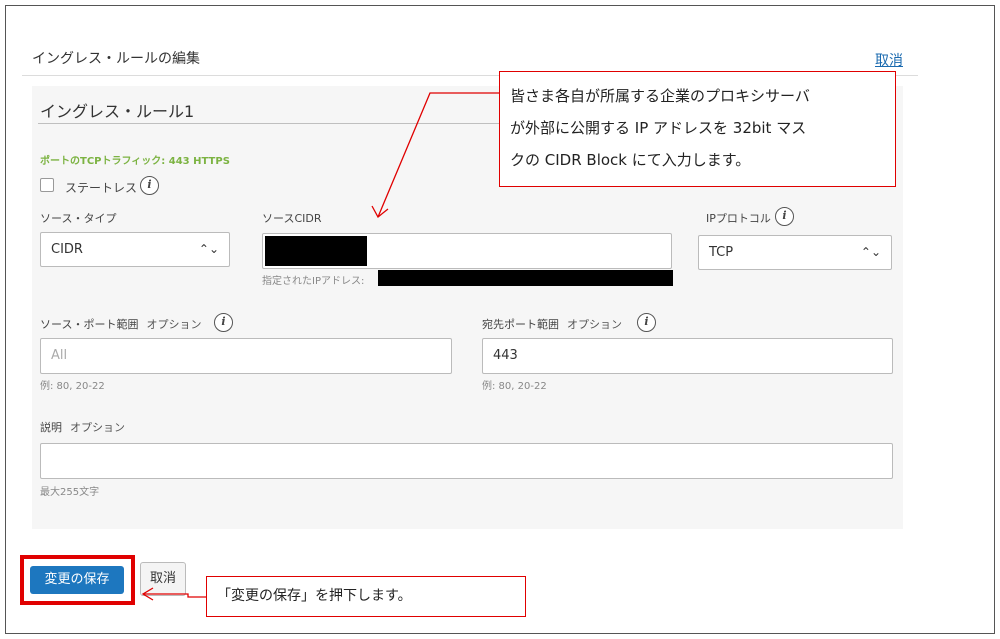  What do you see at coordinates (67, 249) in the screenshot?
I see `source-type-value: CIDR` at bounding box center [67, 249].